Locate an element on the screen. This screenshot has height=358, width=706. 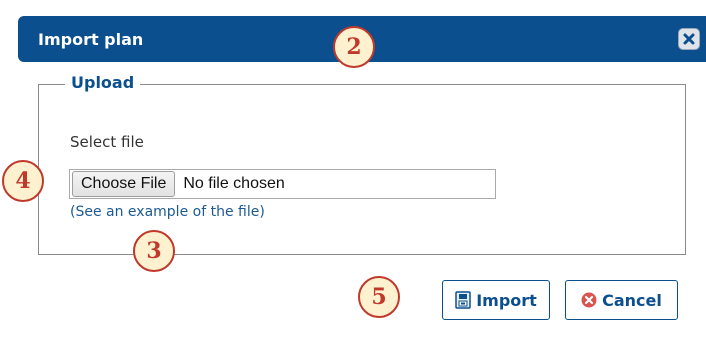
cancel-icon is located at coordinates (589, 300).